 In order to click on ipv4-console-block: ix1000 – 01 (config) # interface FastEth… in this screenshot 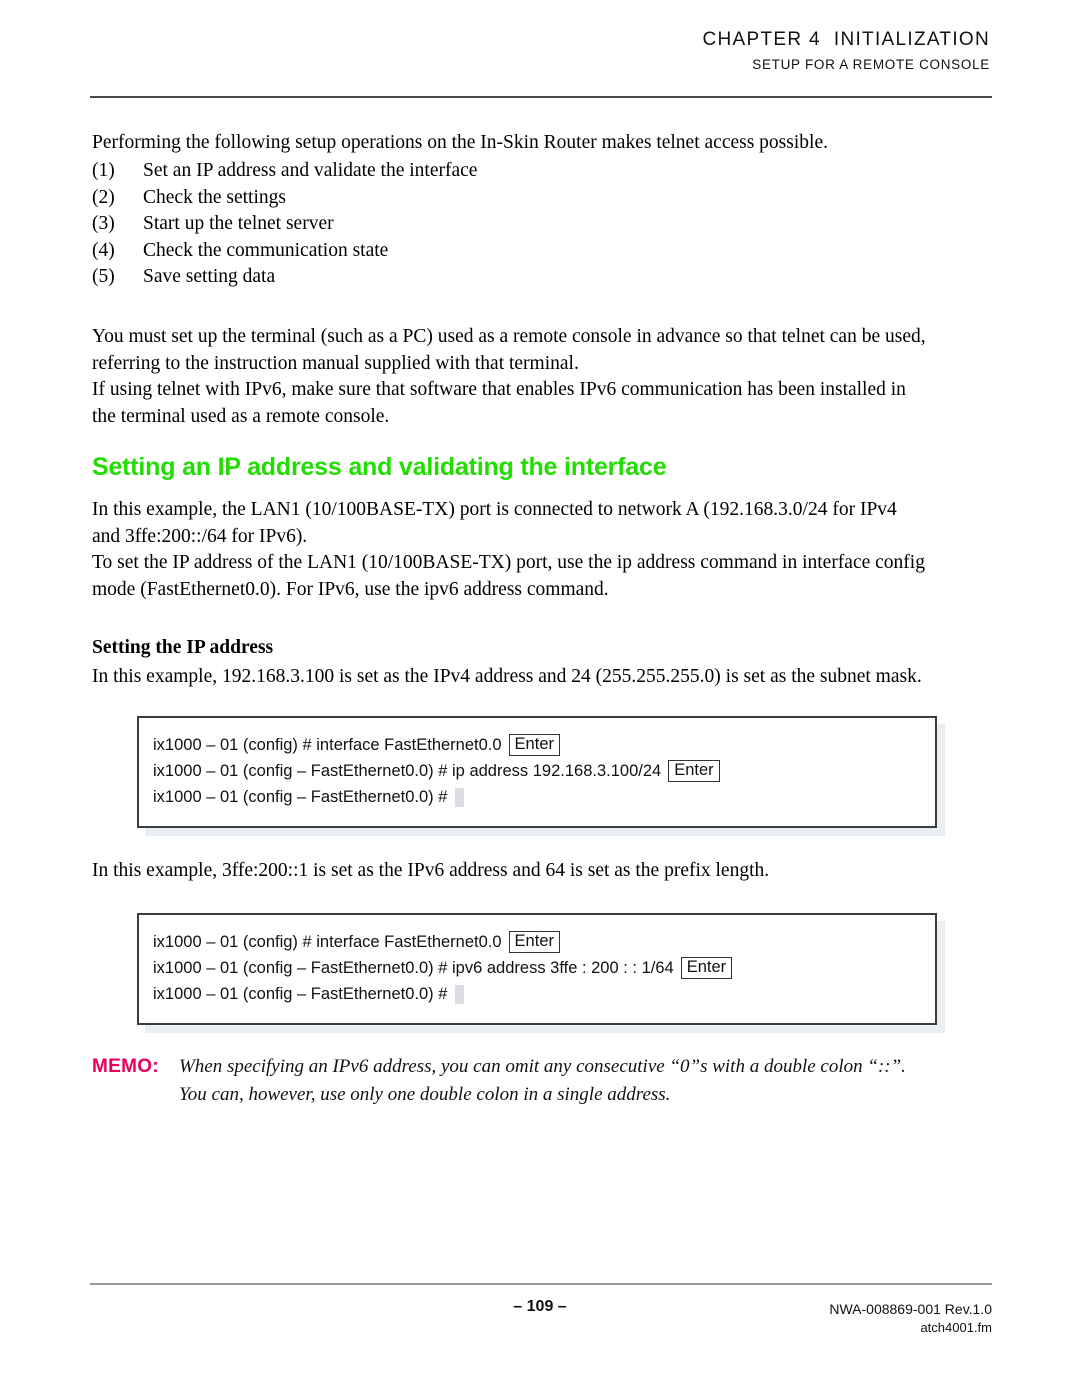, I will do `click(541, 776)`.